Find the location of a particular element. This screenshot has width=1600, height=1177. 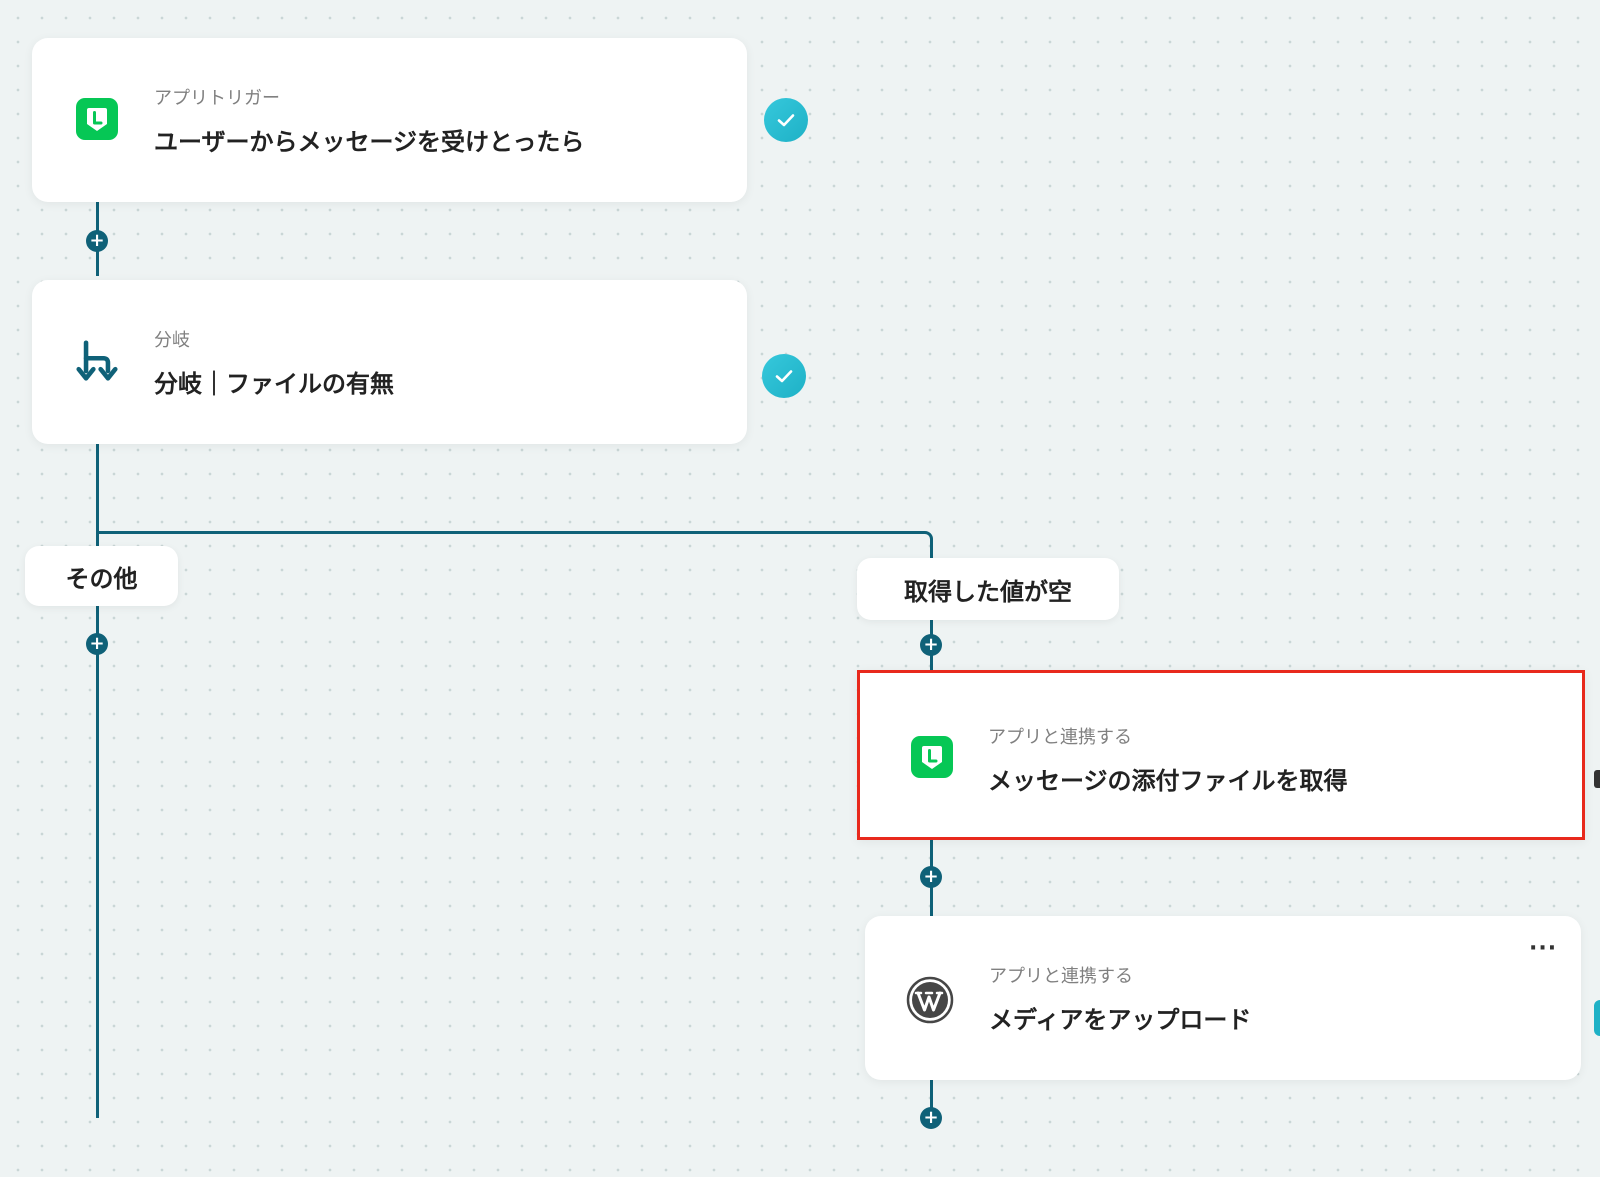

add-step-button-left-branch: + is located at coordinates (97, 644).